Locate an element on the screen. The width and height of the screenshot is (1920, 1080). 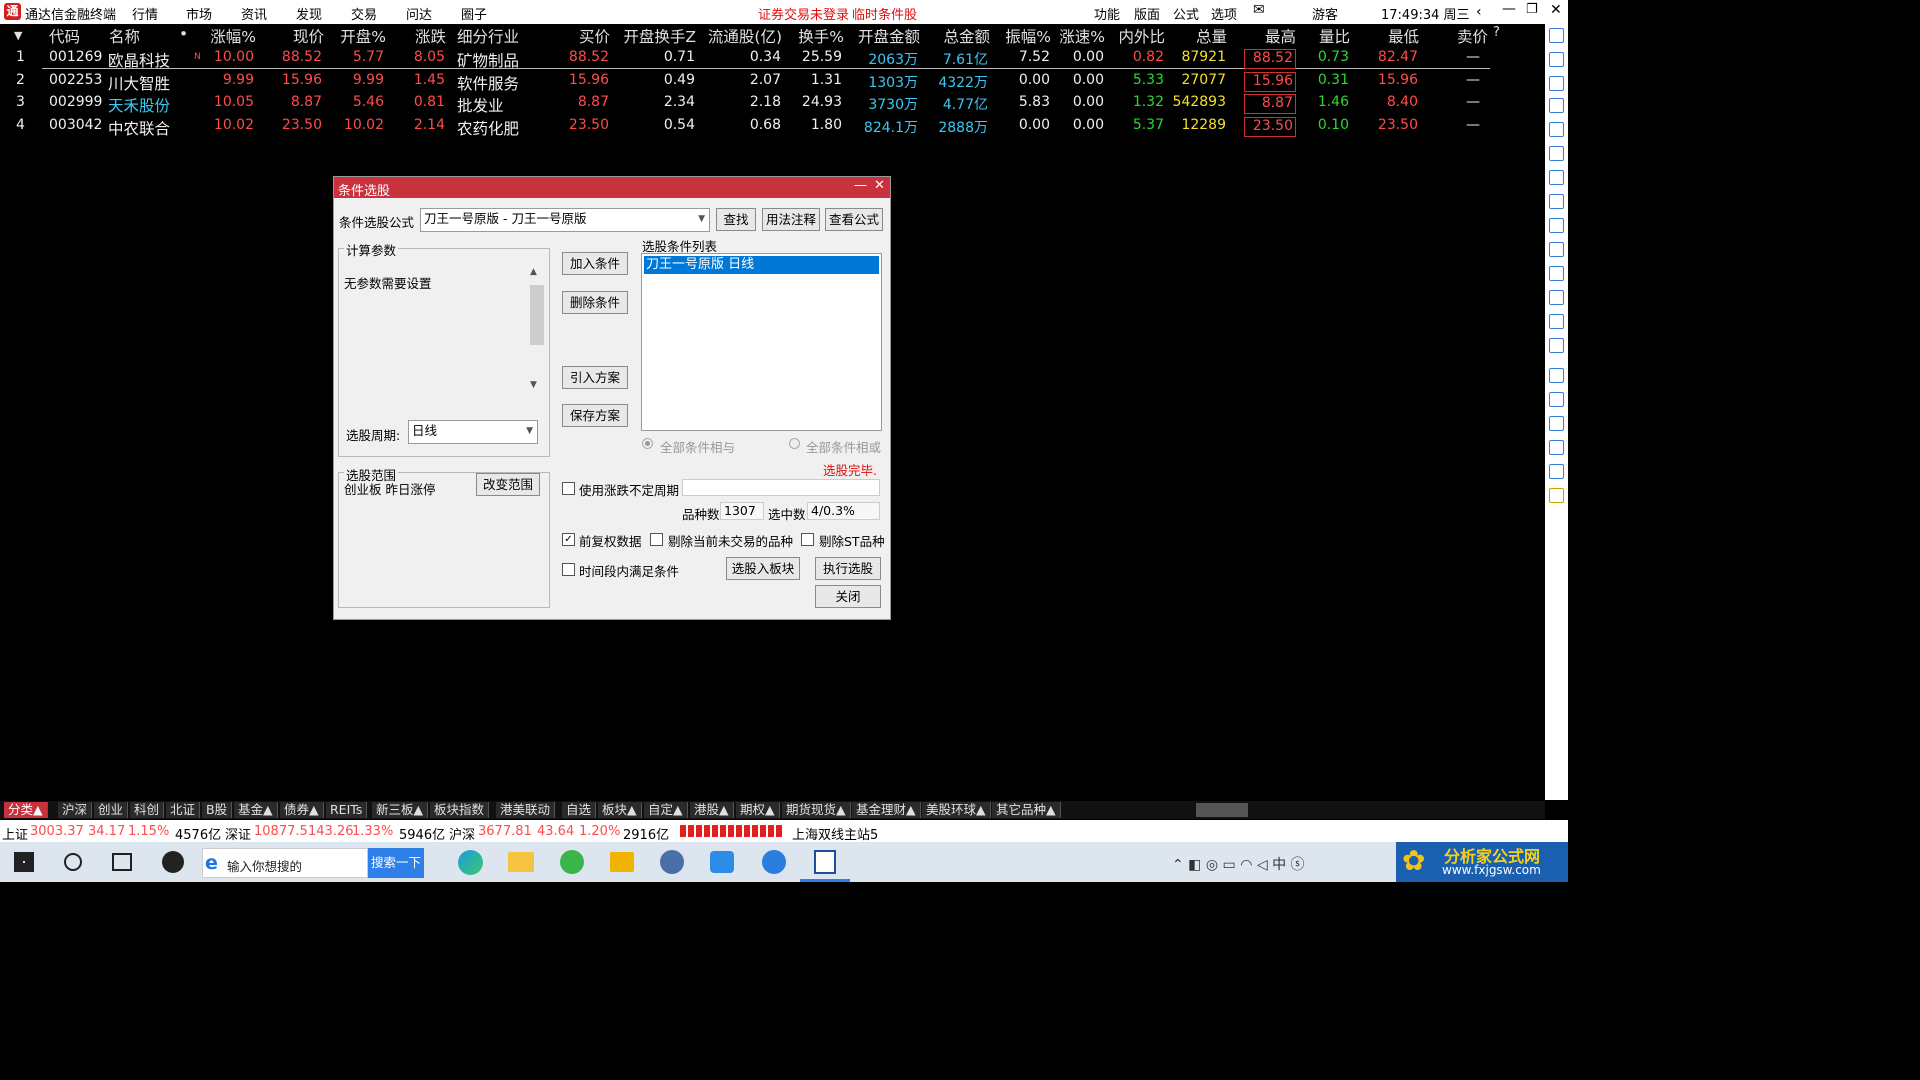
dialog-minimize-icon: — is located at coordinates (860, 185).